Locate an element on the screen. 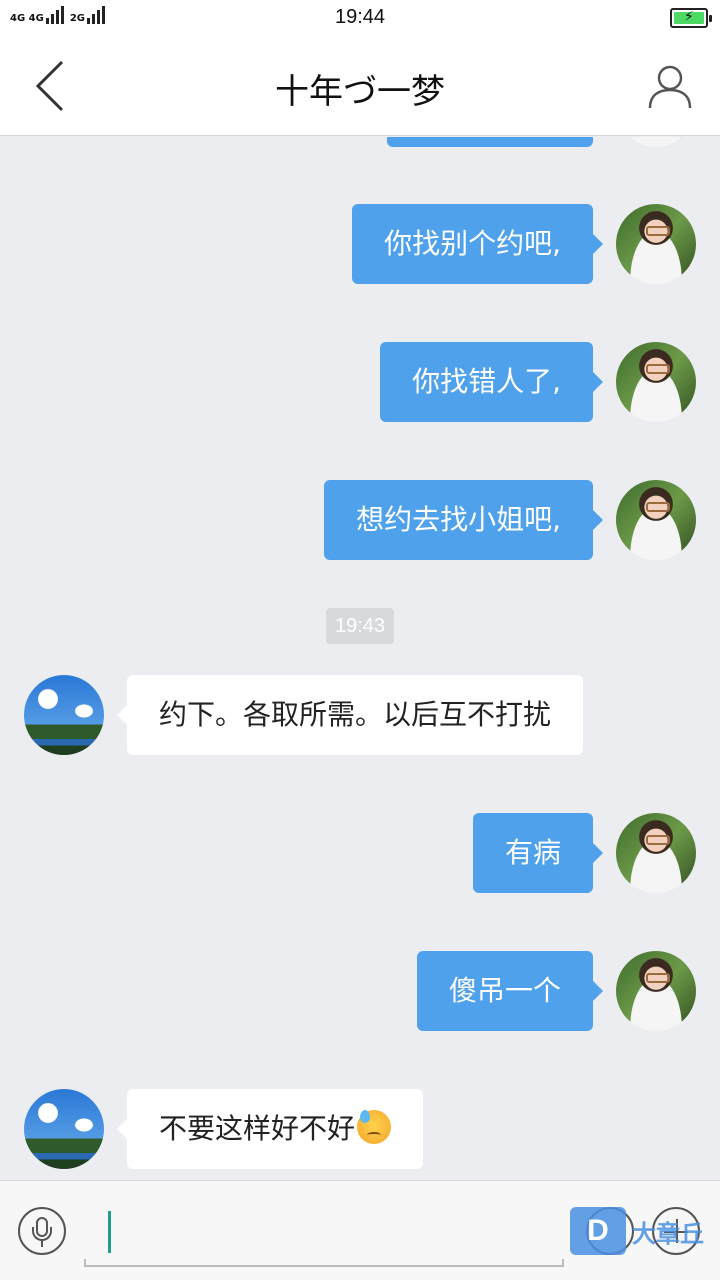 The image size is (720, 1280). chat-header: 十年づ一梦 is located at coordinates (360, 86).